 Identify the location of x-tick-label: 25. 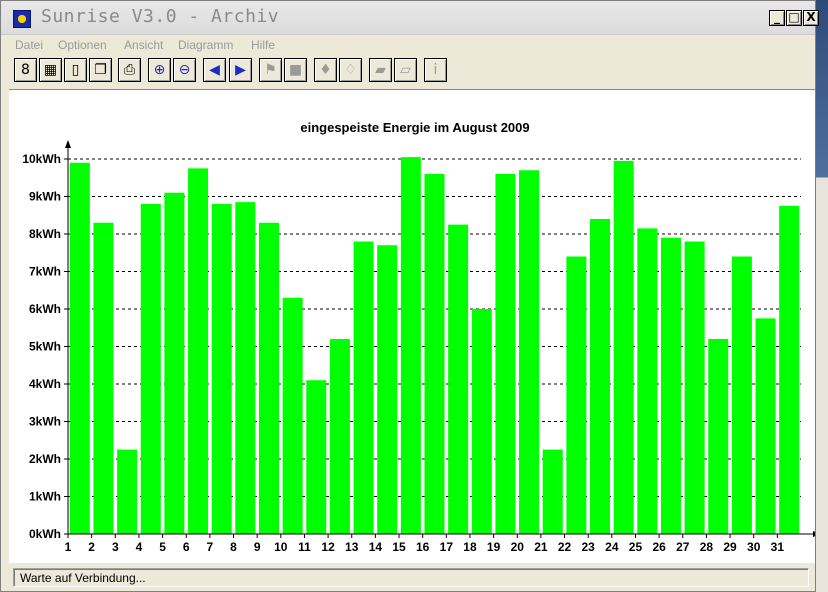
(636, 547).